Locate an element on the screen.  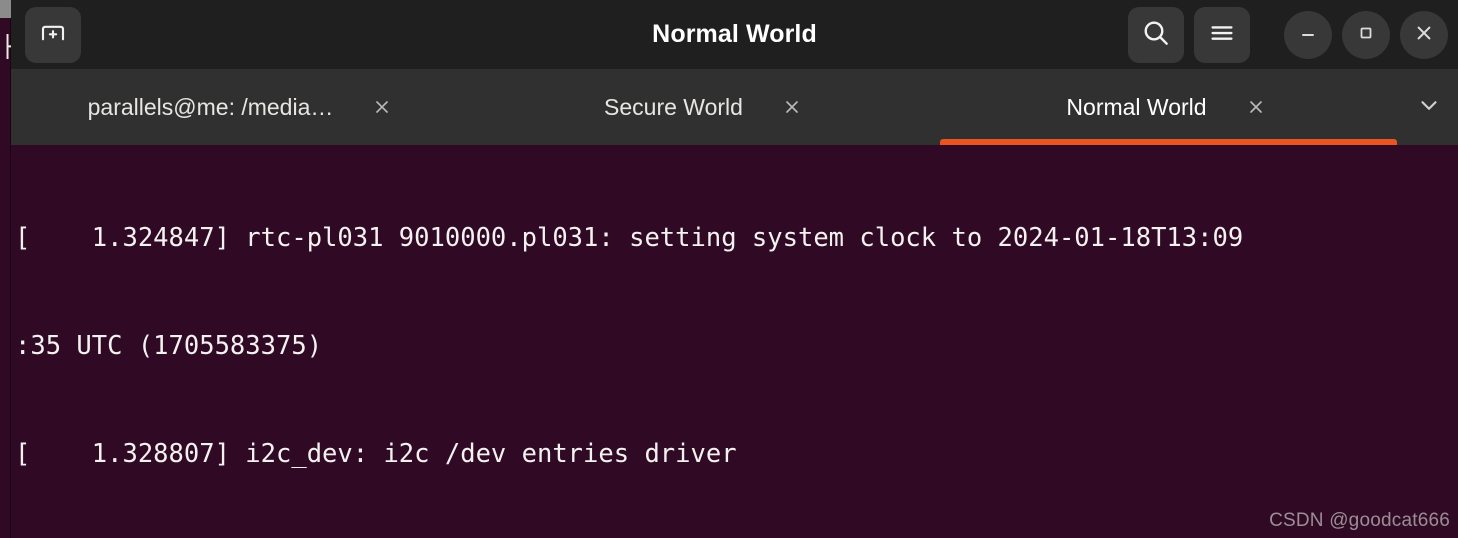
tab-secure-world: Secure World is located at coordinates (705, 107).